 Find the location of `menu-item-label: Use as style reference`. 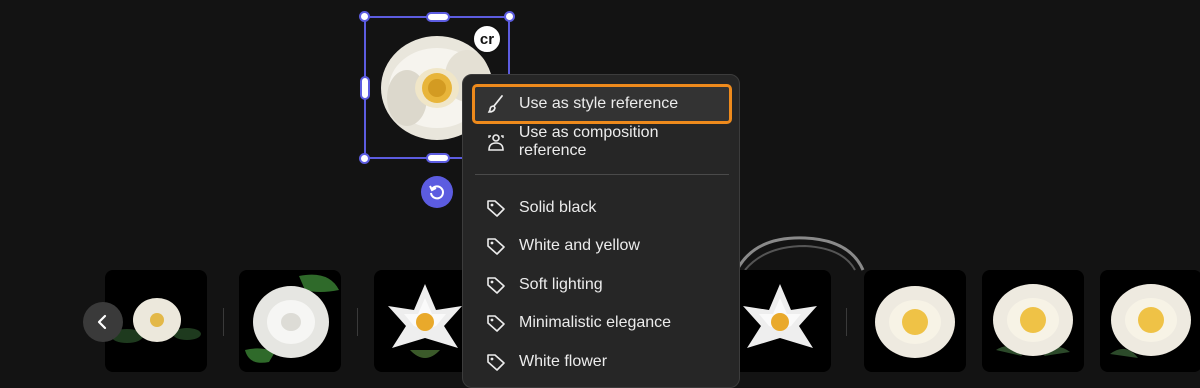

menu-item-label: Use as style reference is located at coordinates (599, 103).